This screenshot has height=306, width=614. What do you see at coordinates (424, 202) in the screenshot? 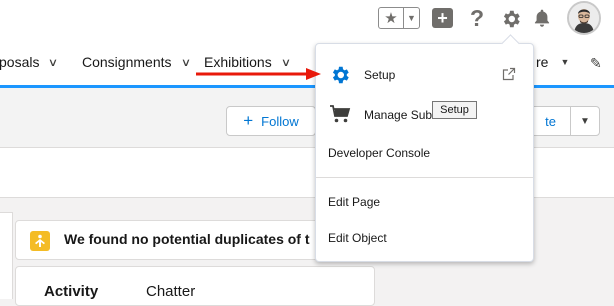
I see `menu-item-edit-page: Edit Page` at bounding box center [424, 202].